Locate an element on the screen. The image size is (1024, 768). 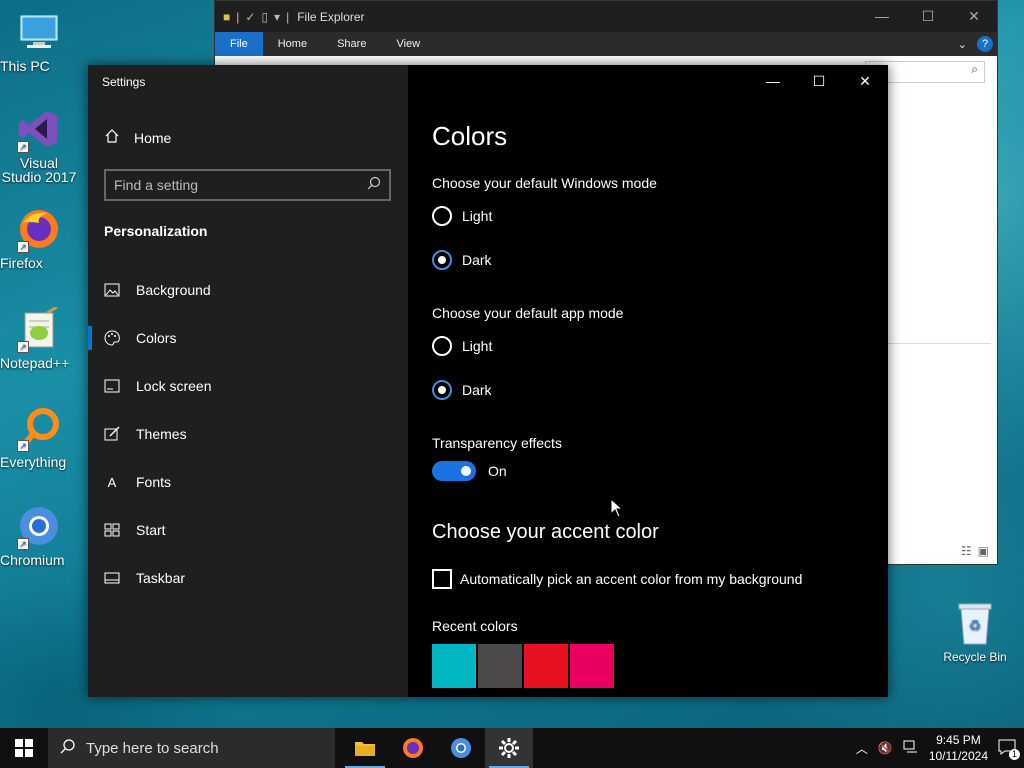
toggle-state-label: On is located at coordinates (497, 471).